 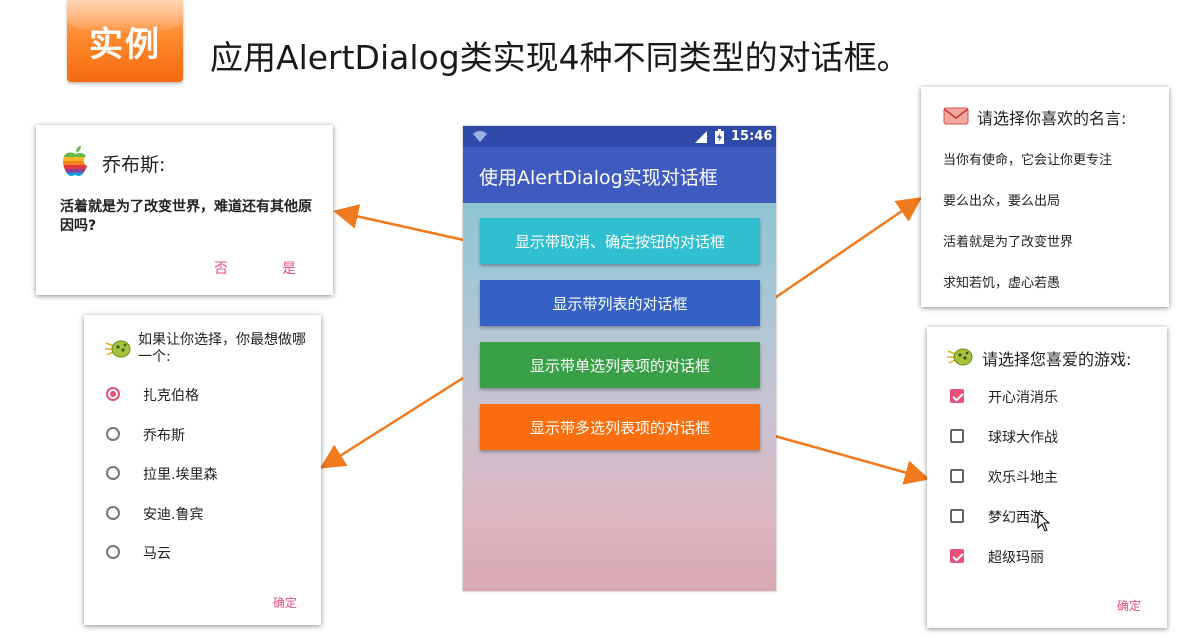 I want to click on confirm-dialog: 乔布斯: 活着就是为了改变世界，难道还有其他原因吗? 否 是, so click(x=184, y=210).